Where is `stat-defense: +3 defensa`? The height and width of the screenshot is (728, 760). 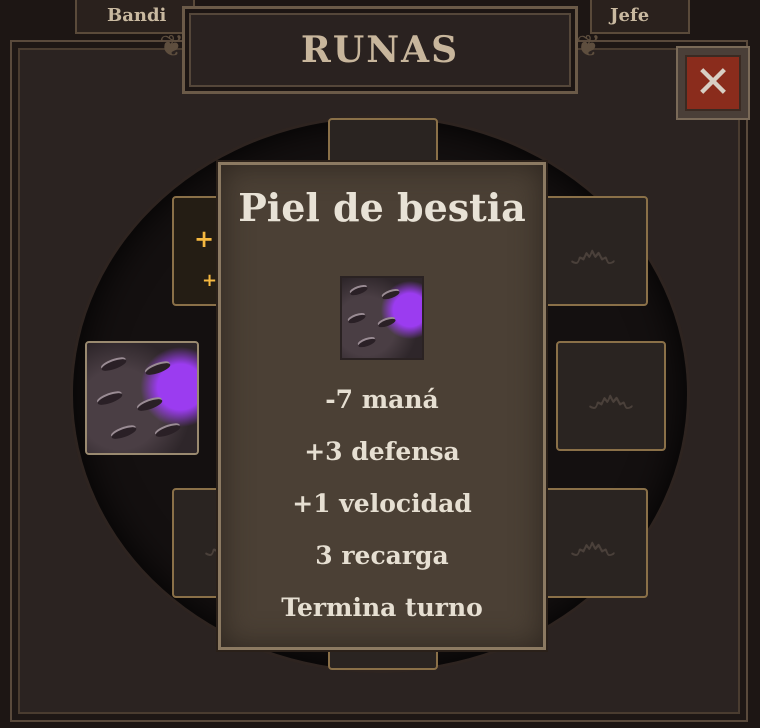 stat-defense: +3 defensa is located at coordinates (382, 451).